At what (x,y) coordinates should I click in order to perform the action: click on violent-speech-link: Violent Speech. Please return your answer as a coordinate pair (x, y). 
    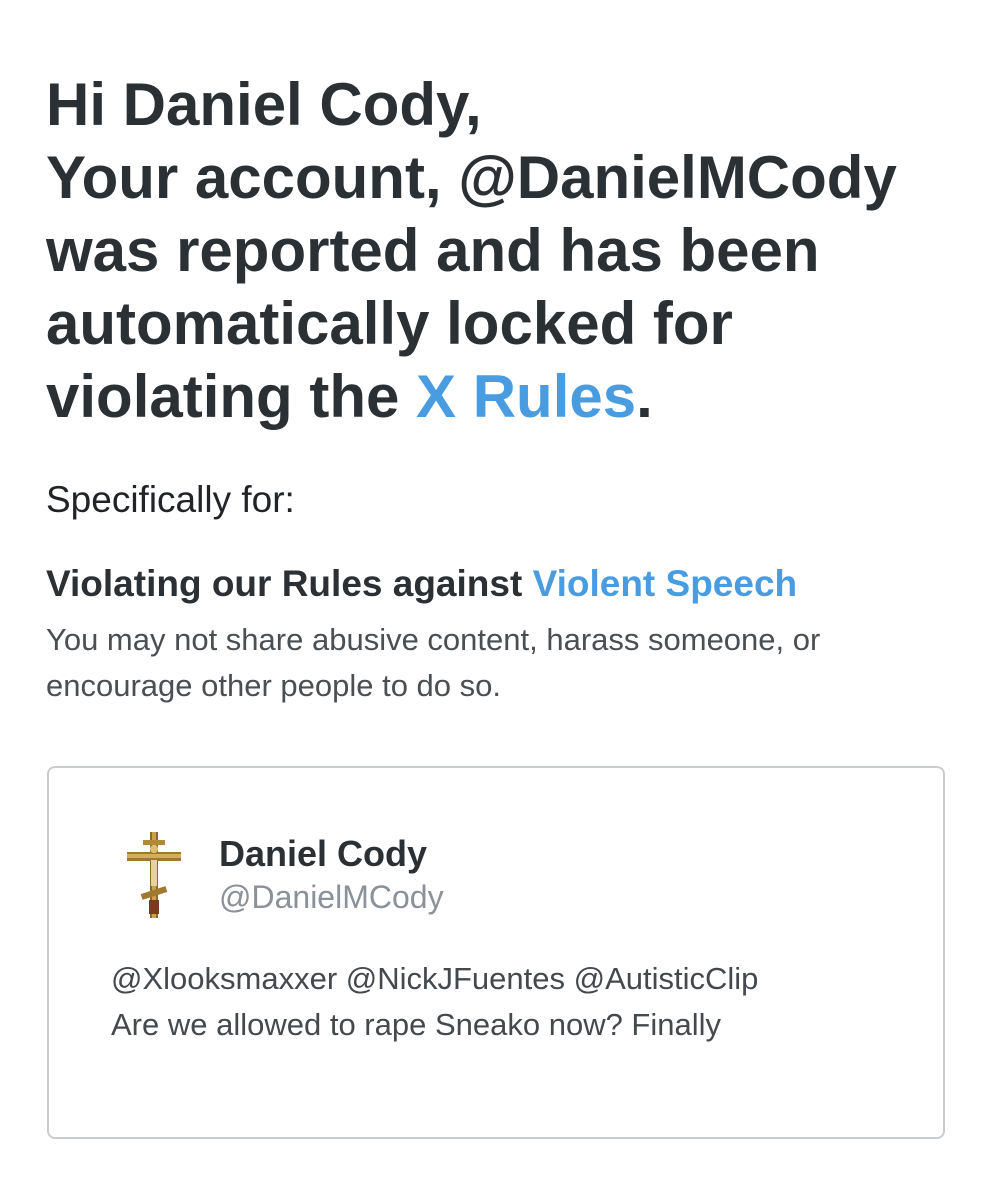
    Looking at the image, I should click on (665, 583).